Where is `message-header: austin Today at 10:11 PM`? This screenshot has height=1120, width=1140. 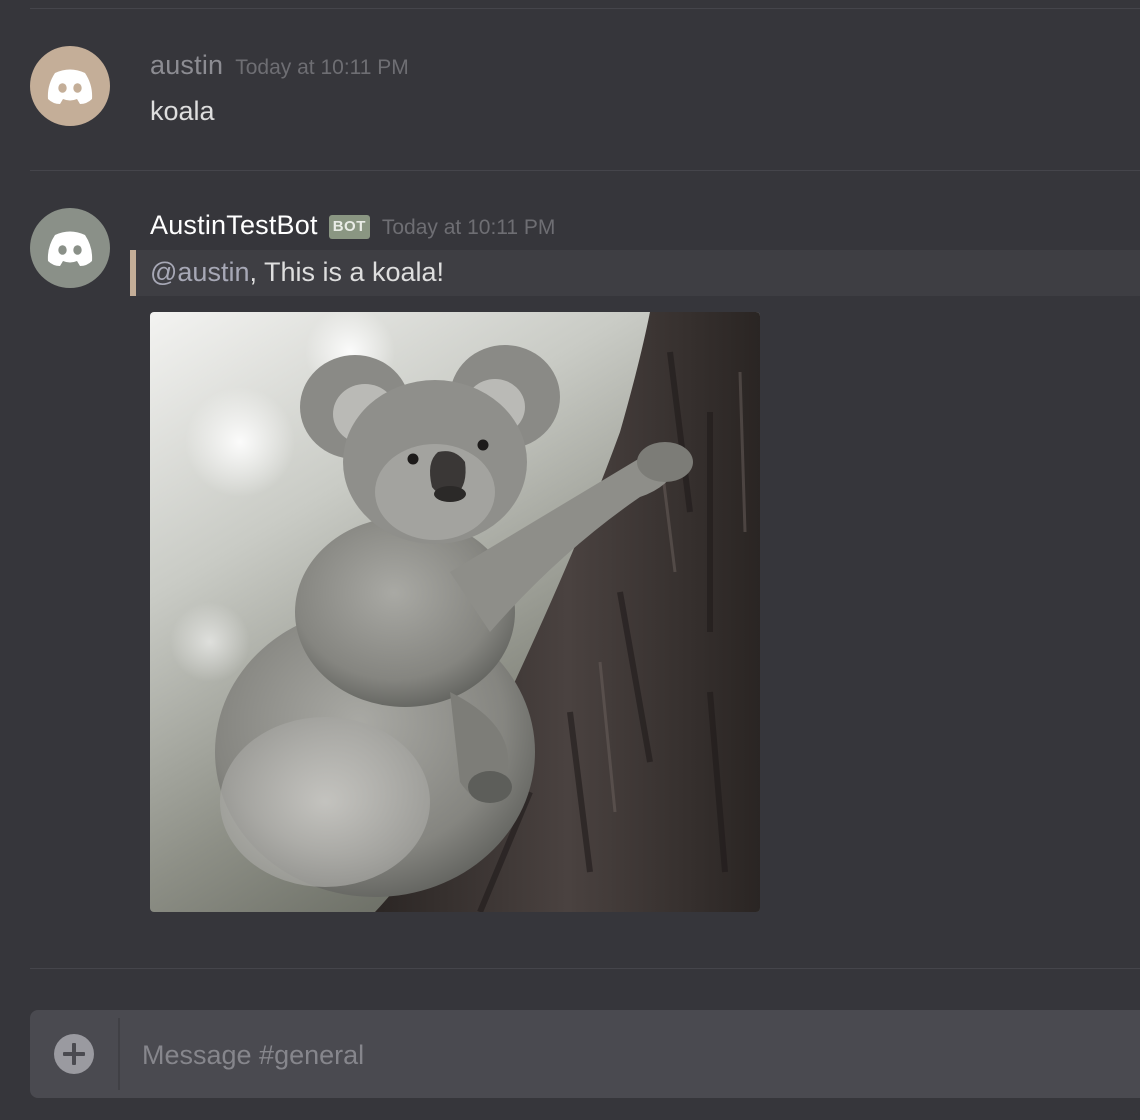 message-header: austin Today at 10:11 PM is located at coordinates (279, 65).